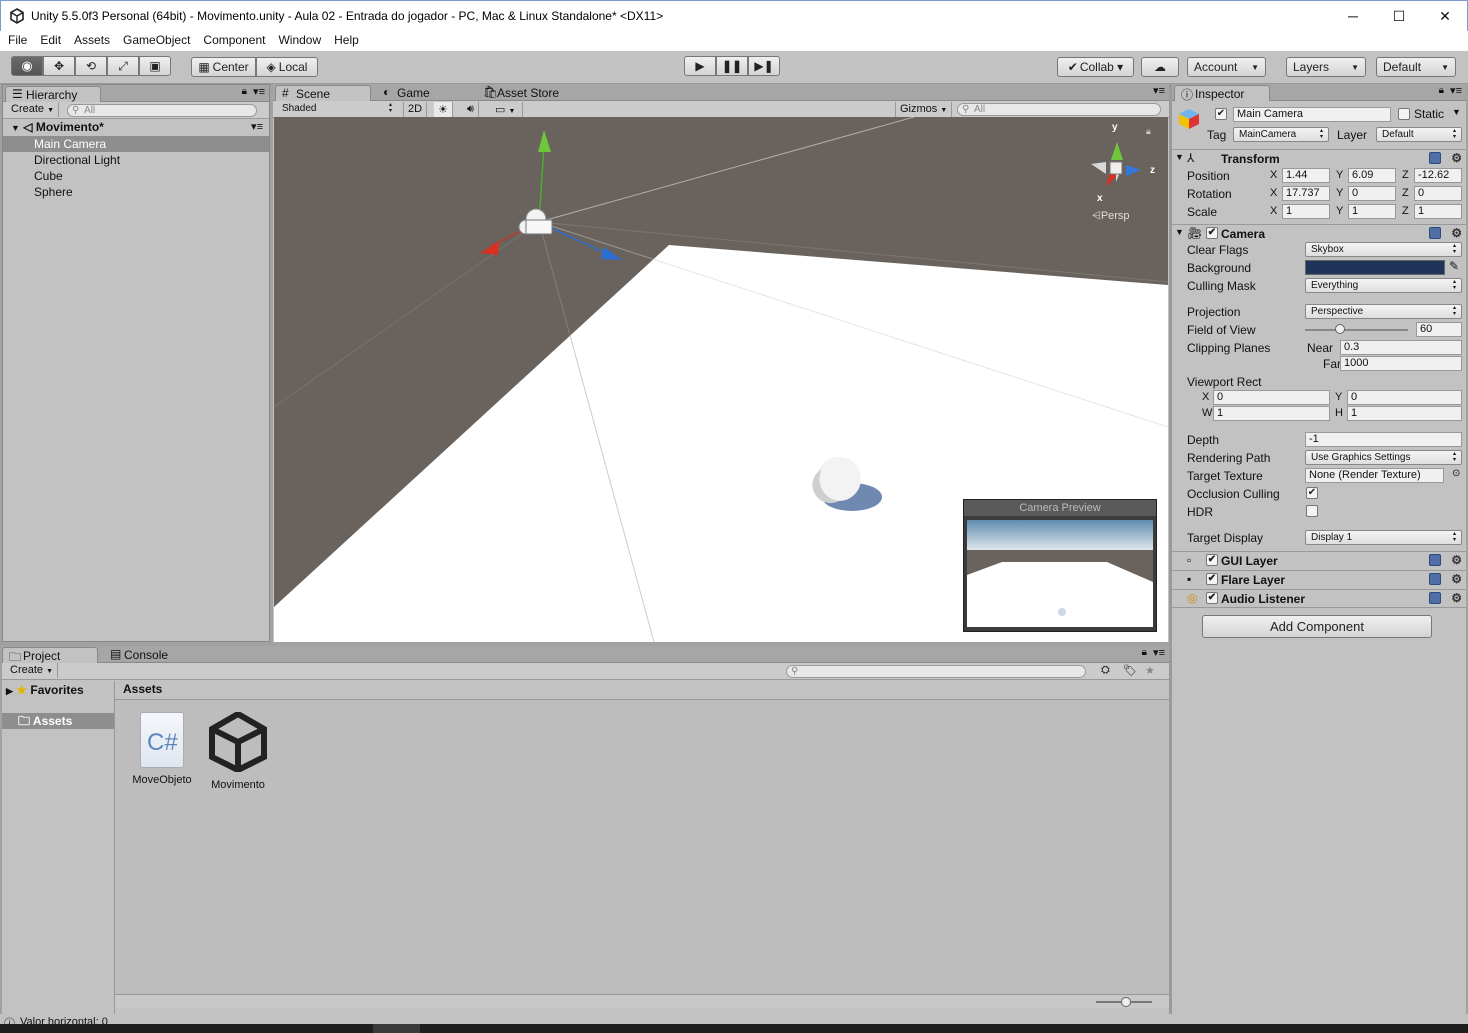 The width and height of the screenshot is (1468, 1033). What do you see at coordinates (162, 749) in the screenshot?
I see `file-item-moveobjeto: C# MoveObjeto` at bounding box center [162, 749].